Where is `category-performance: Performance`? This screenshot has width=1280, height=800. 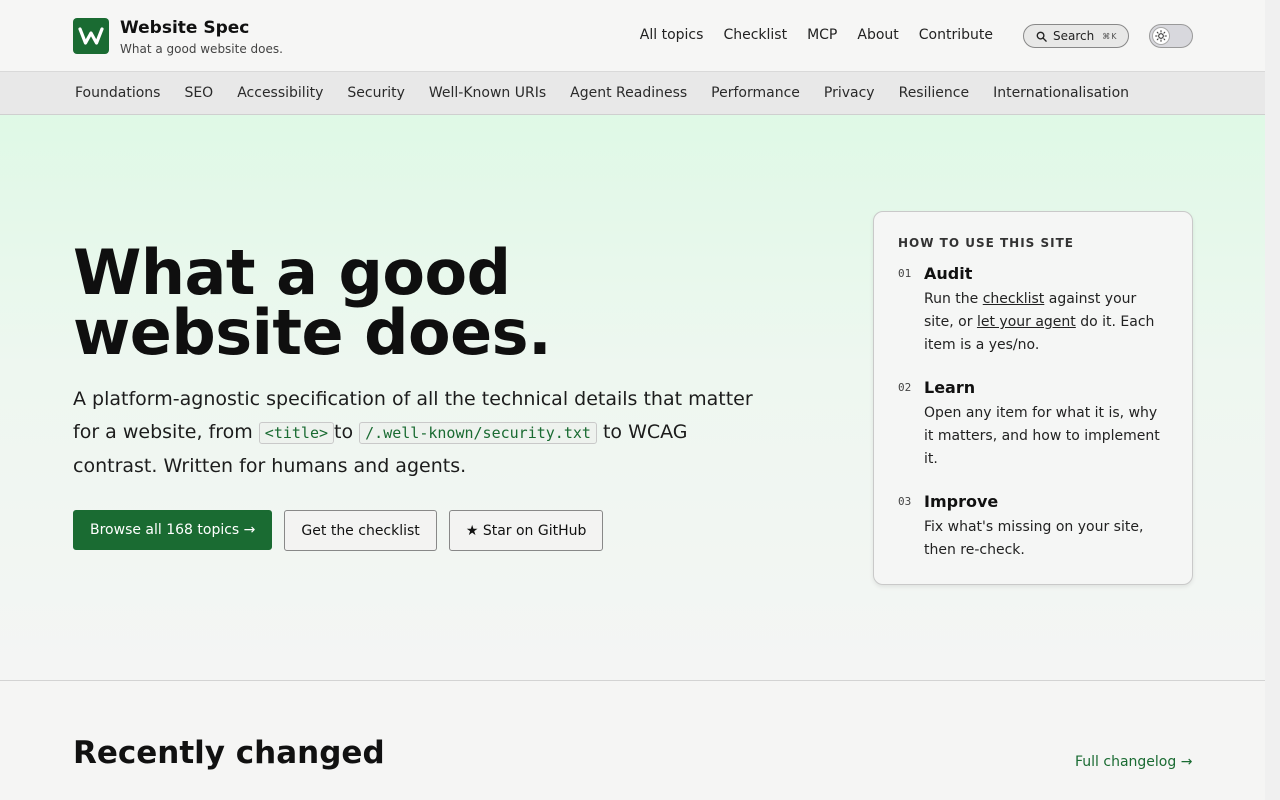 category-performance: Performance is located at coordinates (755, 93).